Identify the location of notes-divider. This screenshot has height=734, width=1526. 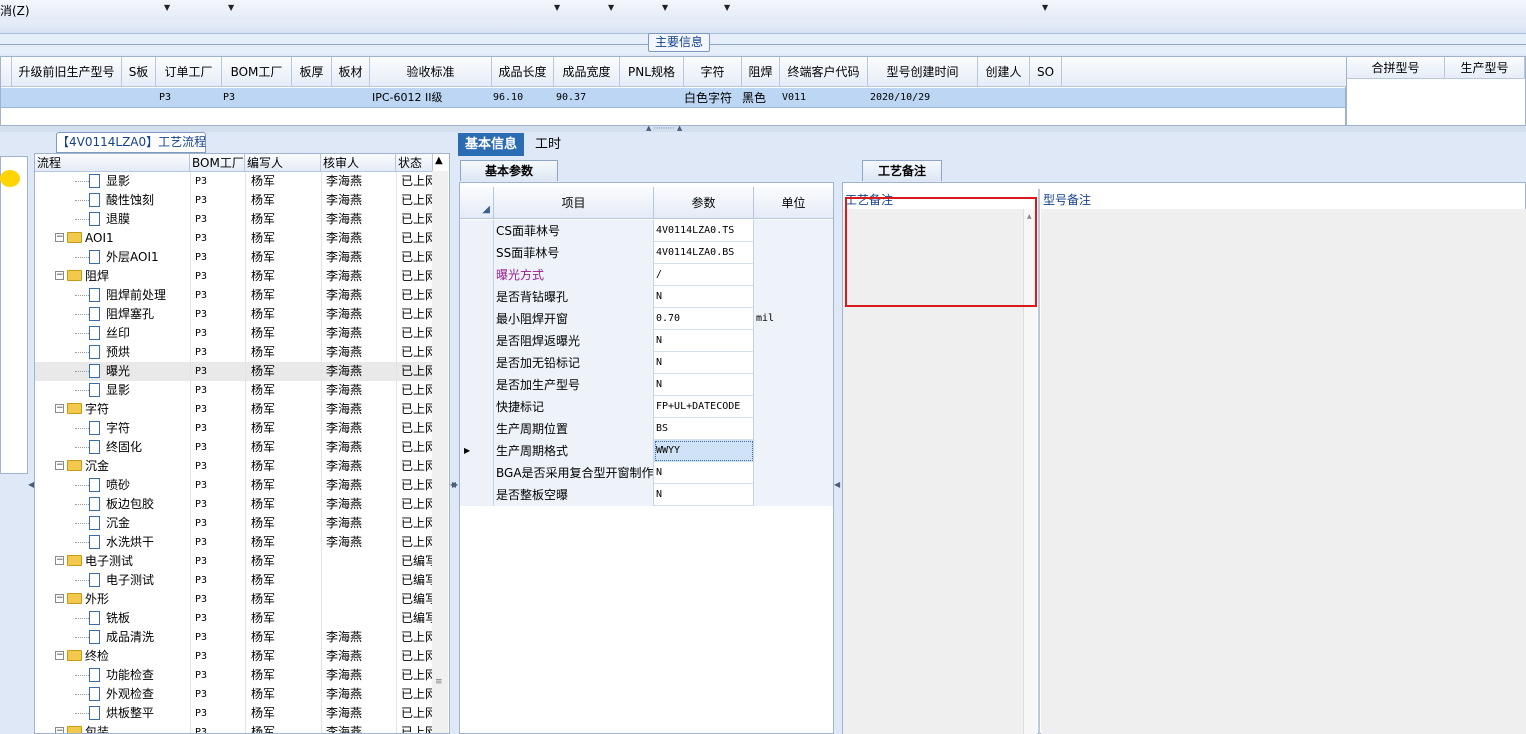
(1039, 461).